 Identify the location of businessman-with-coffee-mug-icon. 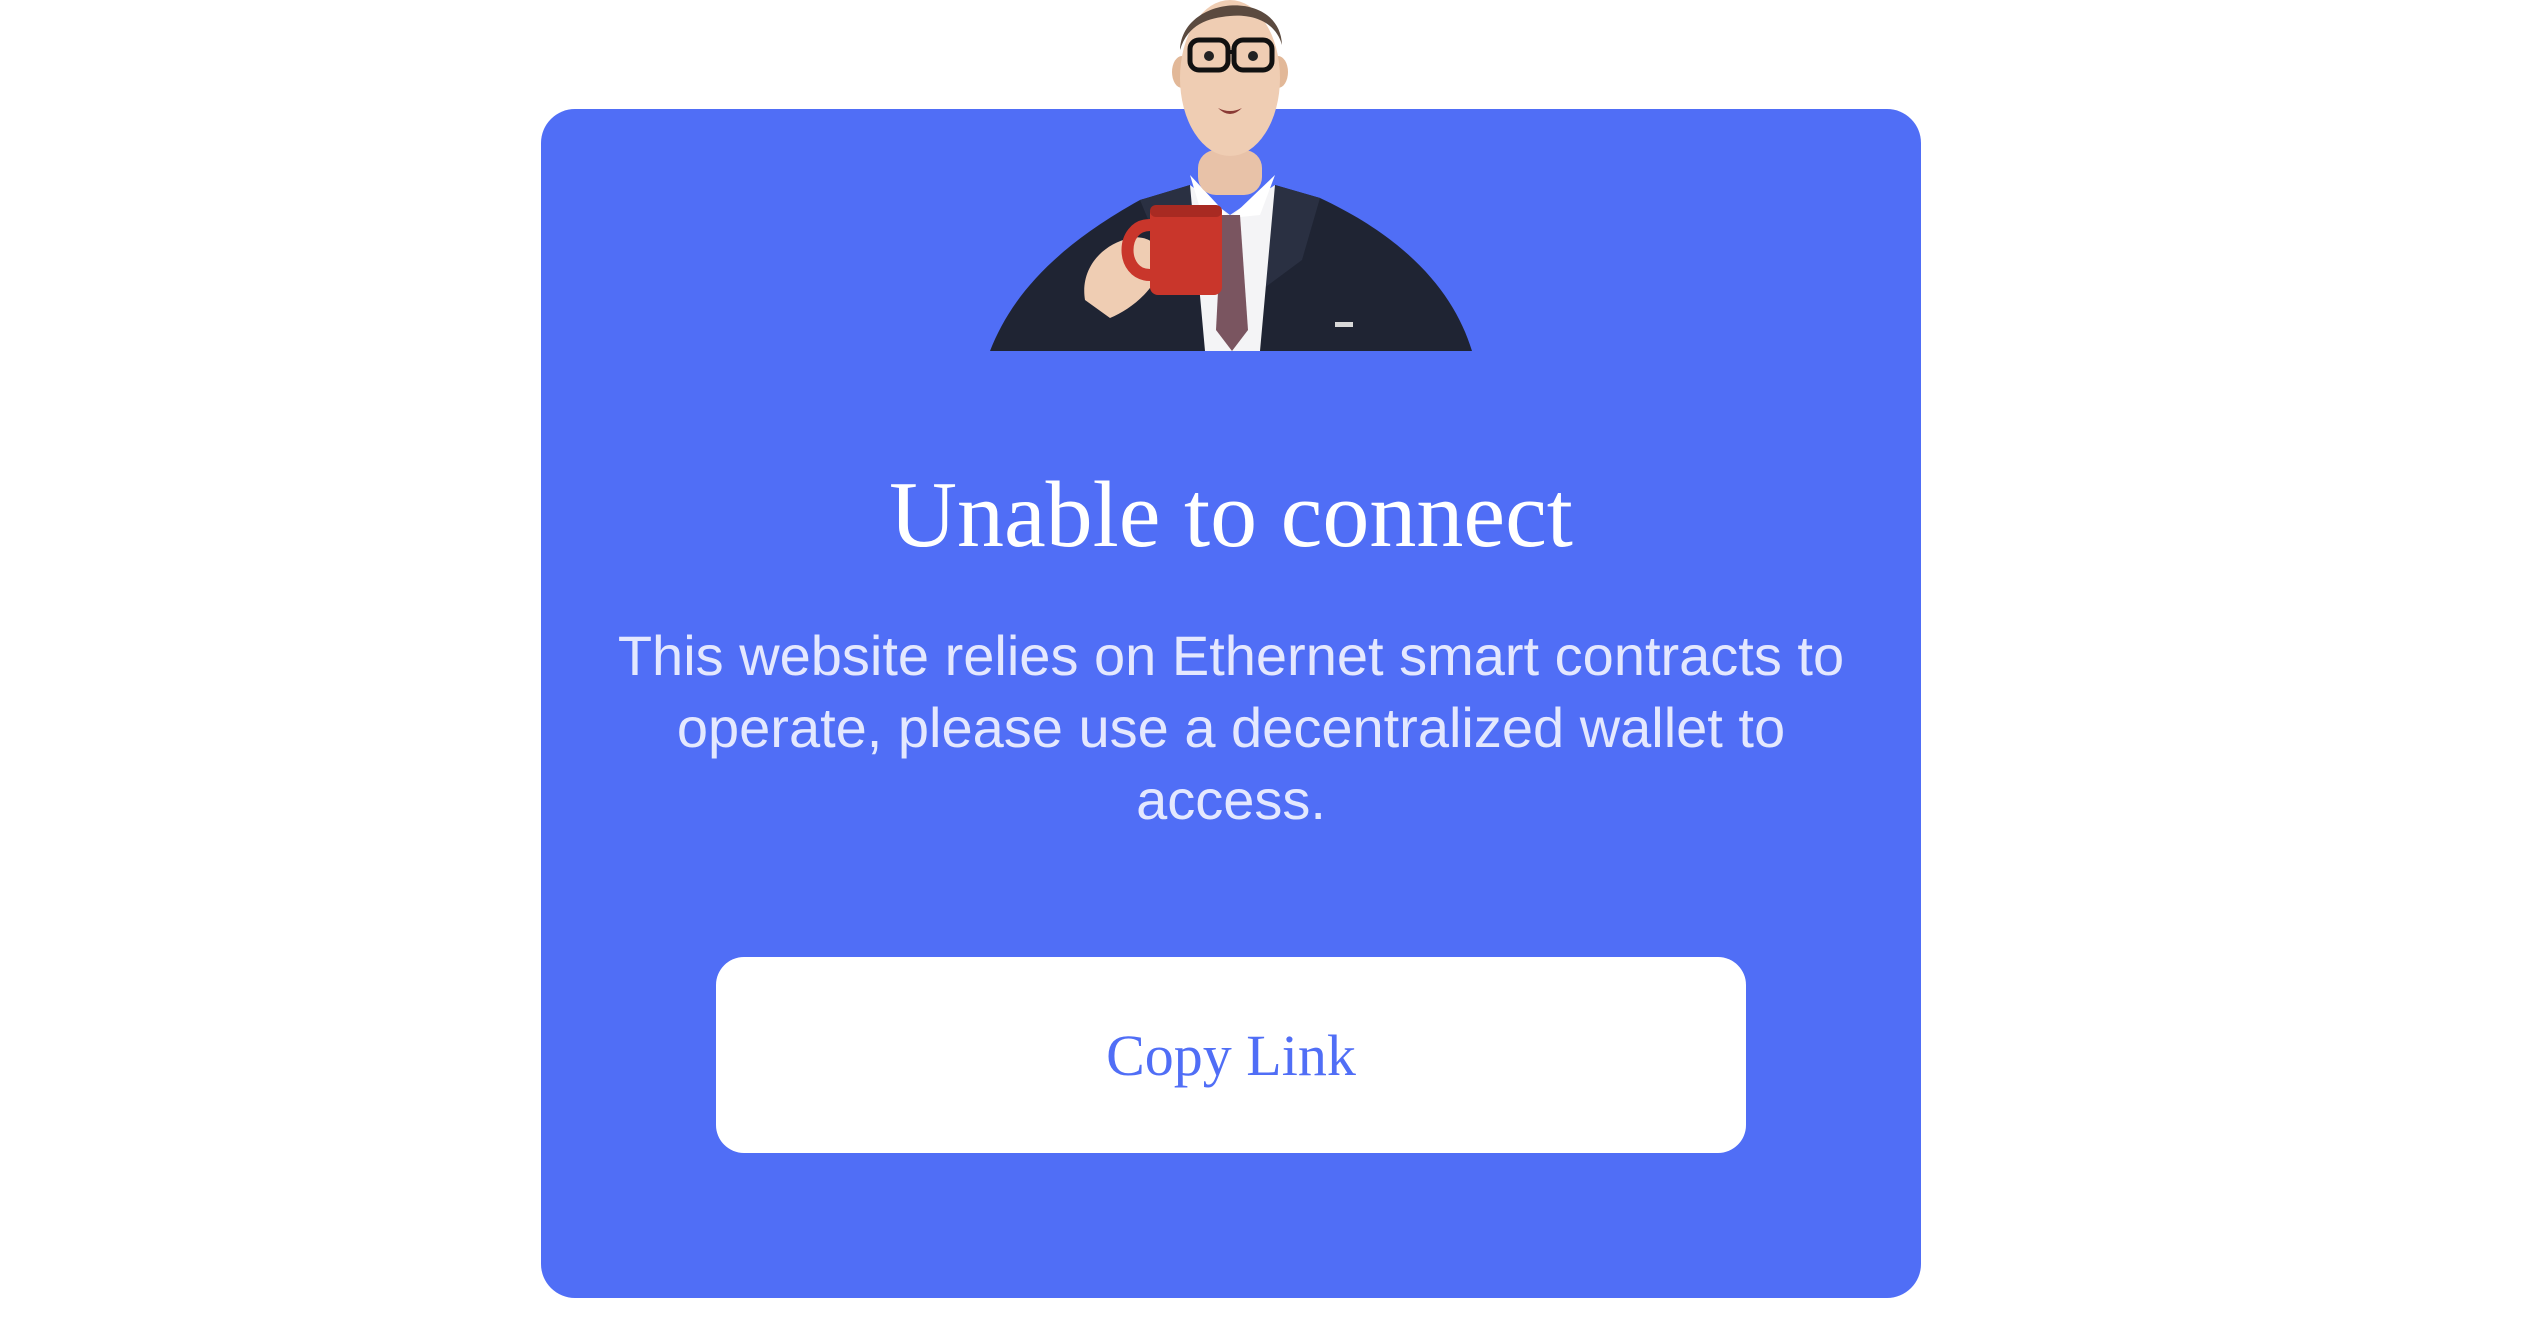
(1231, 175).